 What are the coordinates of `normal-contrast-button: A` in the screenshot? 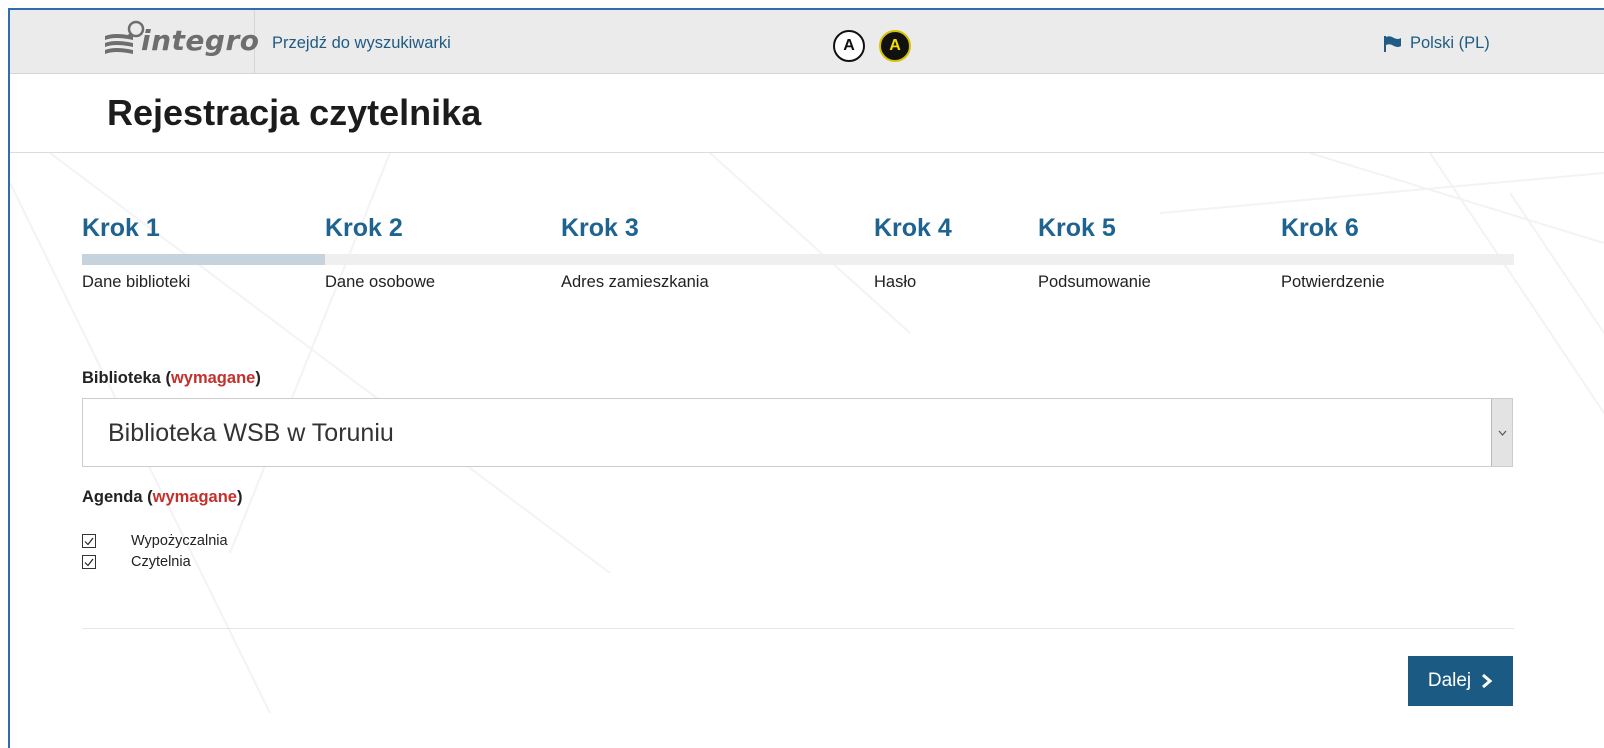 It's located at (849, 46).